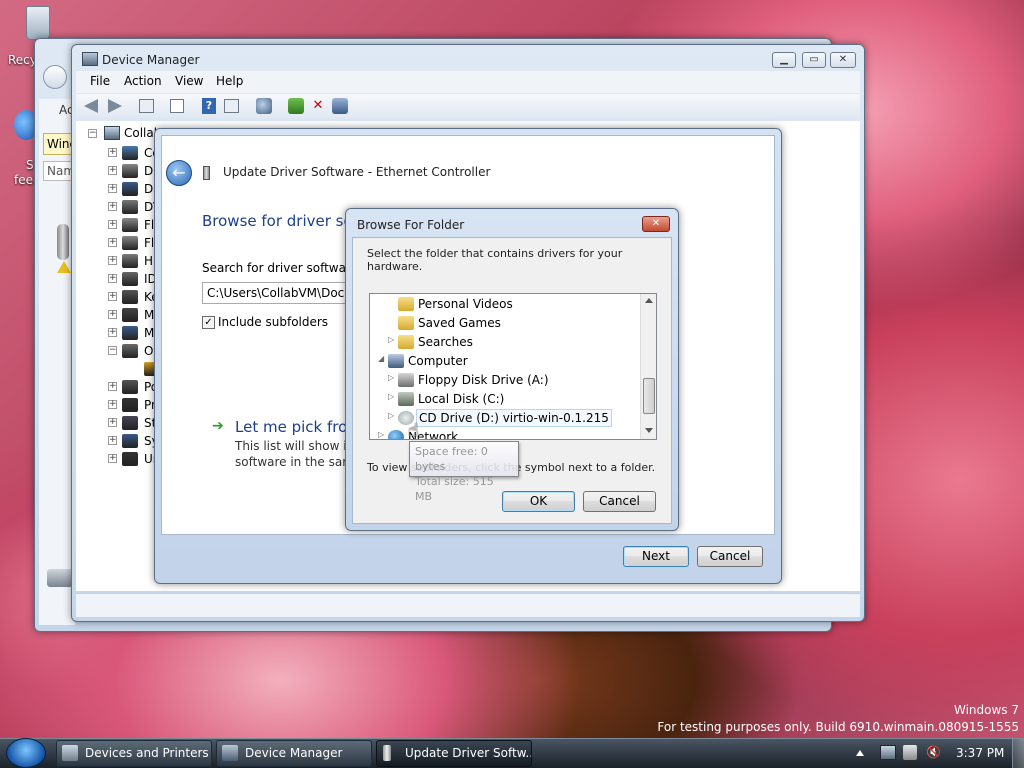 Image resolution: width=1024 pixels, height=768 pixels. Describe the element at coordinates (151, 60) in the screenshot. I see `device-manager-title: Device Manager` at that location.